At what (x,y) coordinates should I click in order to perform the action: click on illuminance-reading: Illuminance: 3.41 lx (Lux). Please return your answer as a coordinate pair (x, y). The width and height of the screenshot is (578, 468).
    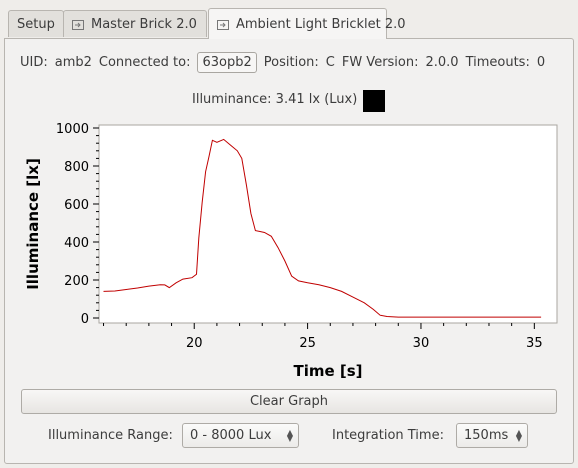
    Looking at the image, I should click on (275, 99).